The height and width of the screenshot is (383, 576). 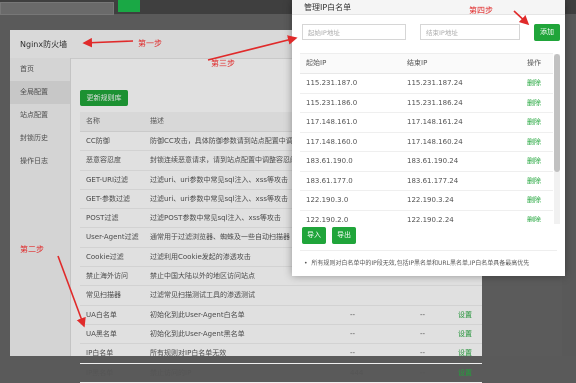 I want to click on step1-label: 第一步, so click(x=150, y=43).